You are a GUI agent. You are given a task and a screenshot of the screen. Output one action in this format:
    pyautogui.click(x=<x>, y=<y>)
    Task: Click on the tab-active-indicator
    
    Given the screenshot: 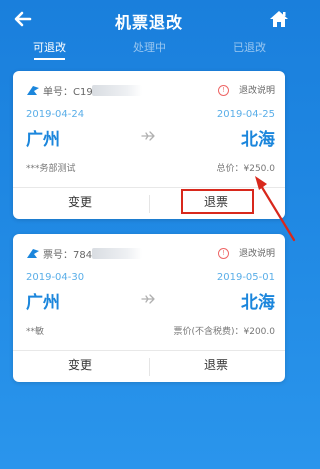 What is the action you would take?
    pyautogui.click(x=49, y=59)
    